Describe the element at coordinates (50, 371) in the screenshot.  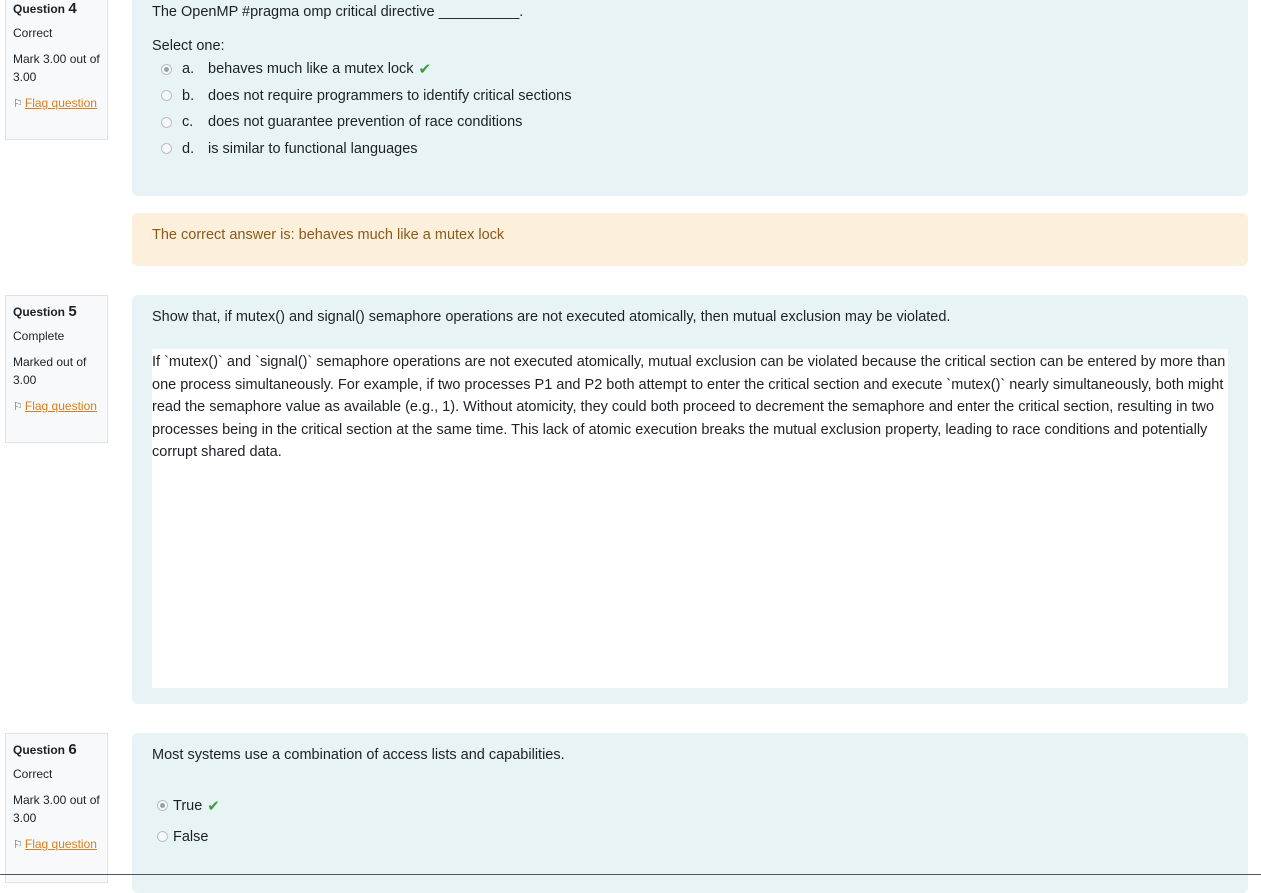
I see `question-grade: Marked out of 3.00` at that location.